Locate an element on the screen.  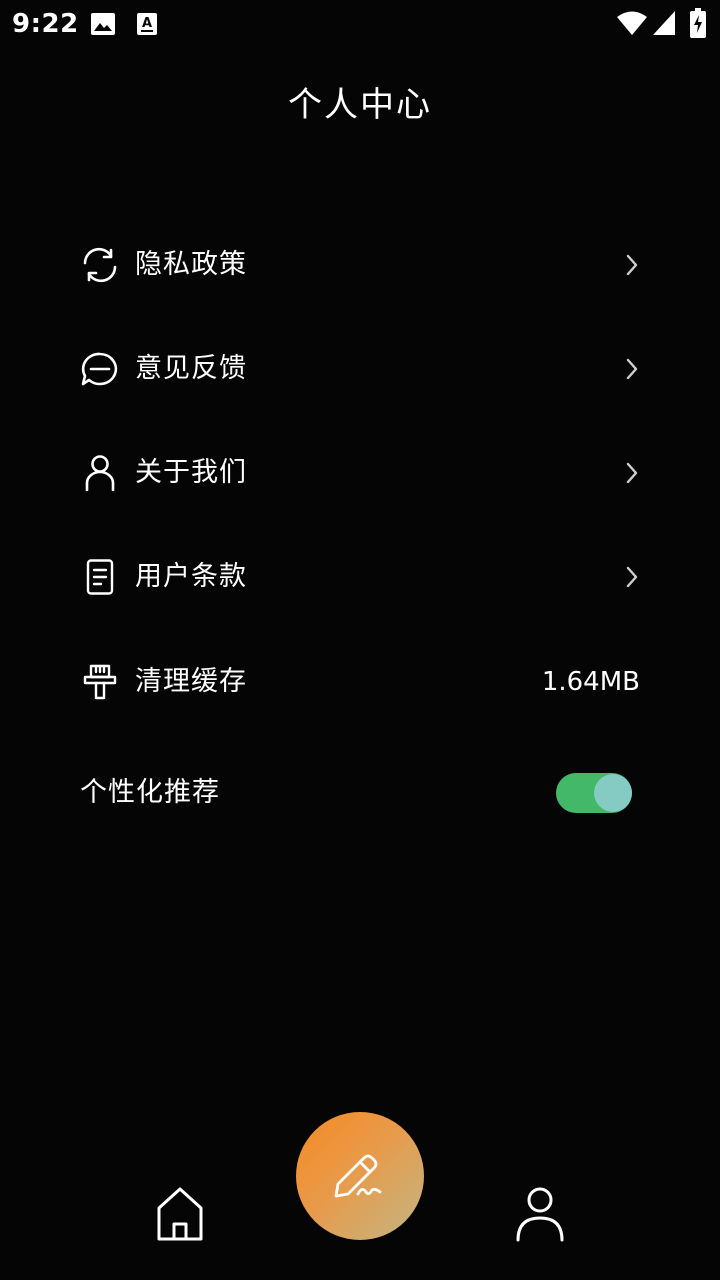
cache-size-value: 1.64MB is located at coordinates (590, 682).